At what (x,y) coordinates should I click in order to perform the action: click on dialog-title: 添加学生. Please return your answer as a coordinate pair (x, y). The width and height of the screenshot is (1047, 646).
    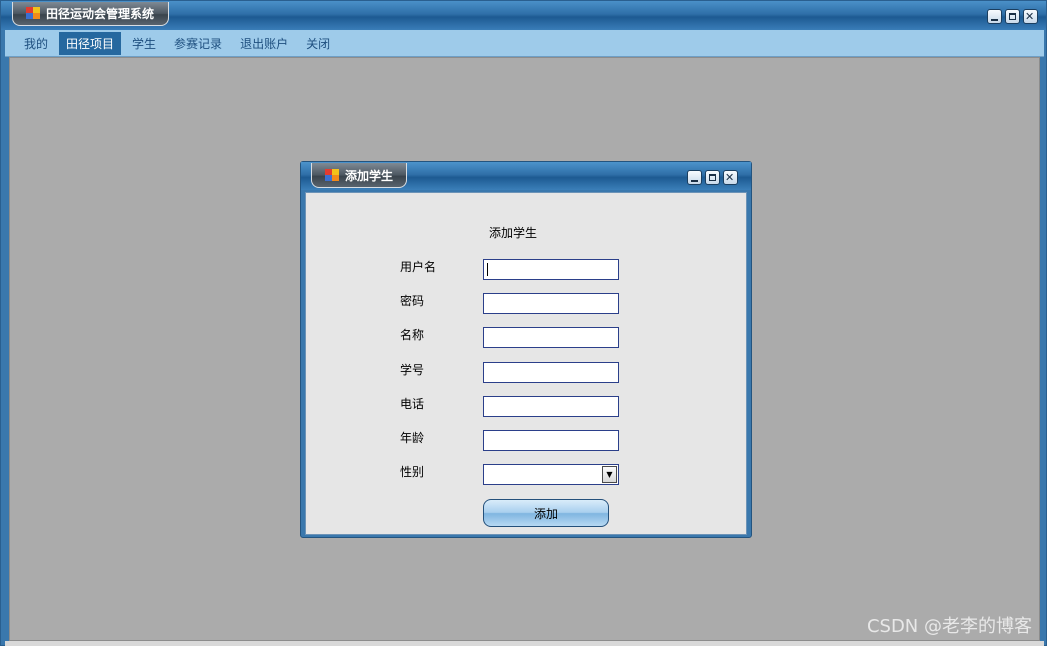
    Looking at the image, I should click on (369, 175).